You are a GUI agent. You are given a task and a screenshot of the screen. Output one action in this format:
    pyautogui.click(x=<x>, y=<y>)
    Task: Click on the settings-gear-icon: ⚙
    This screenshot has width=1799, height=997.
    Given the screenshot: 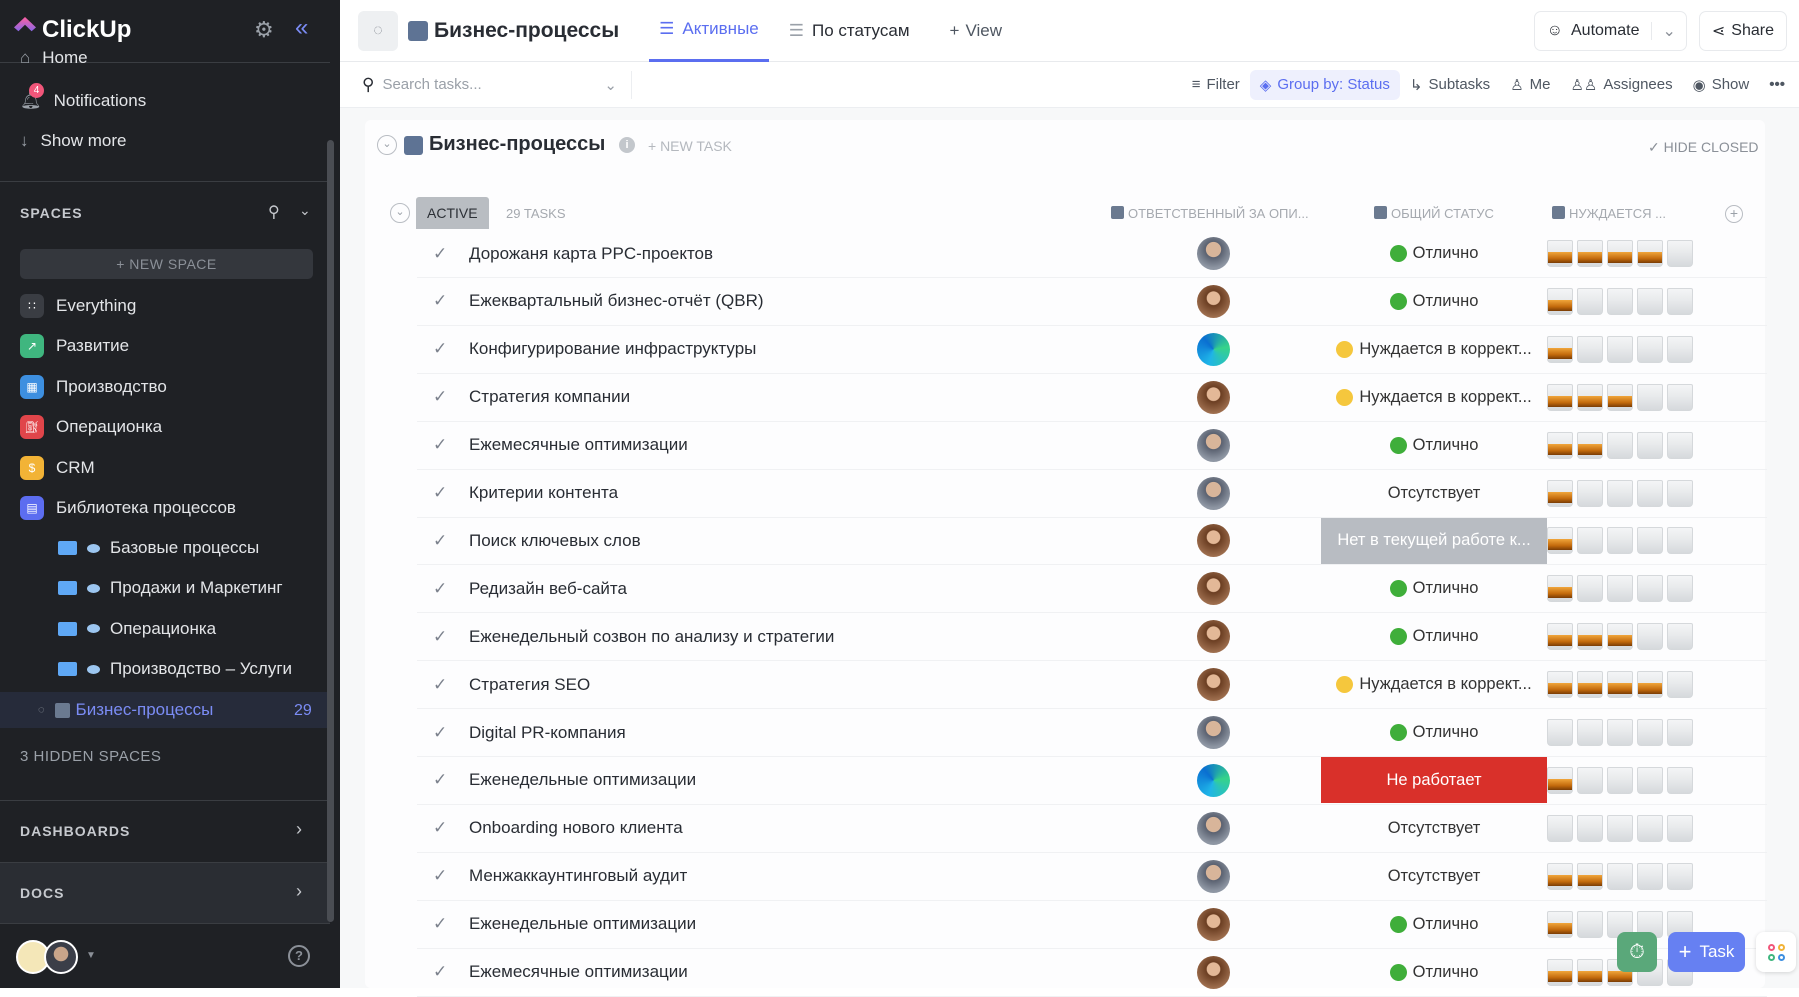 What is the action you would take?
    pyautogui.click(x=264, y=30)
    